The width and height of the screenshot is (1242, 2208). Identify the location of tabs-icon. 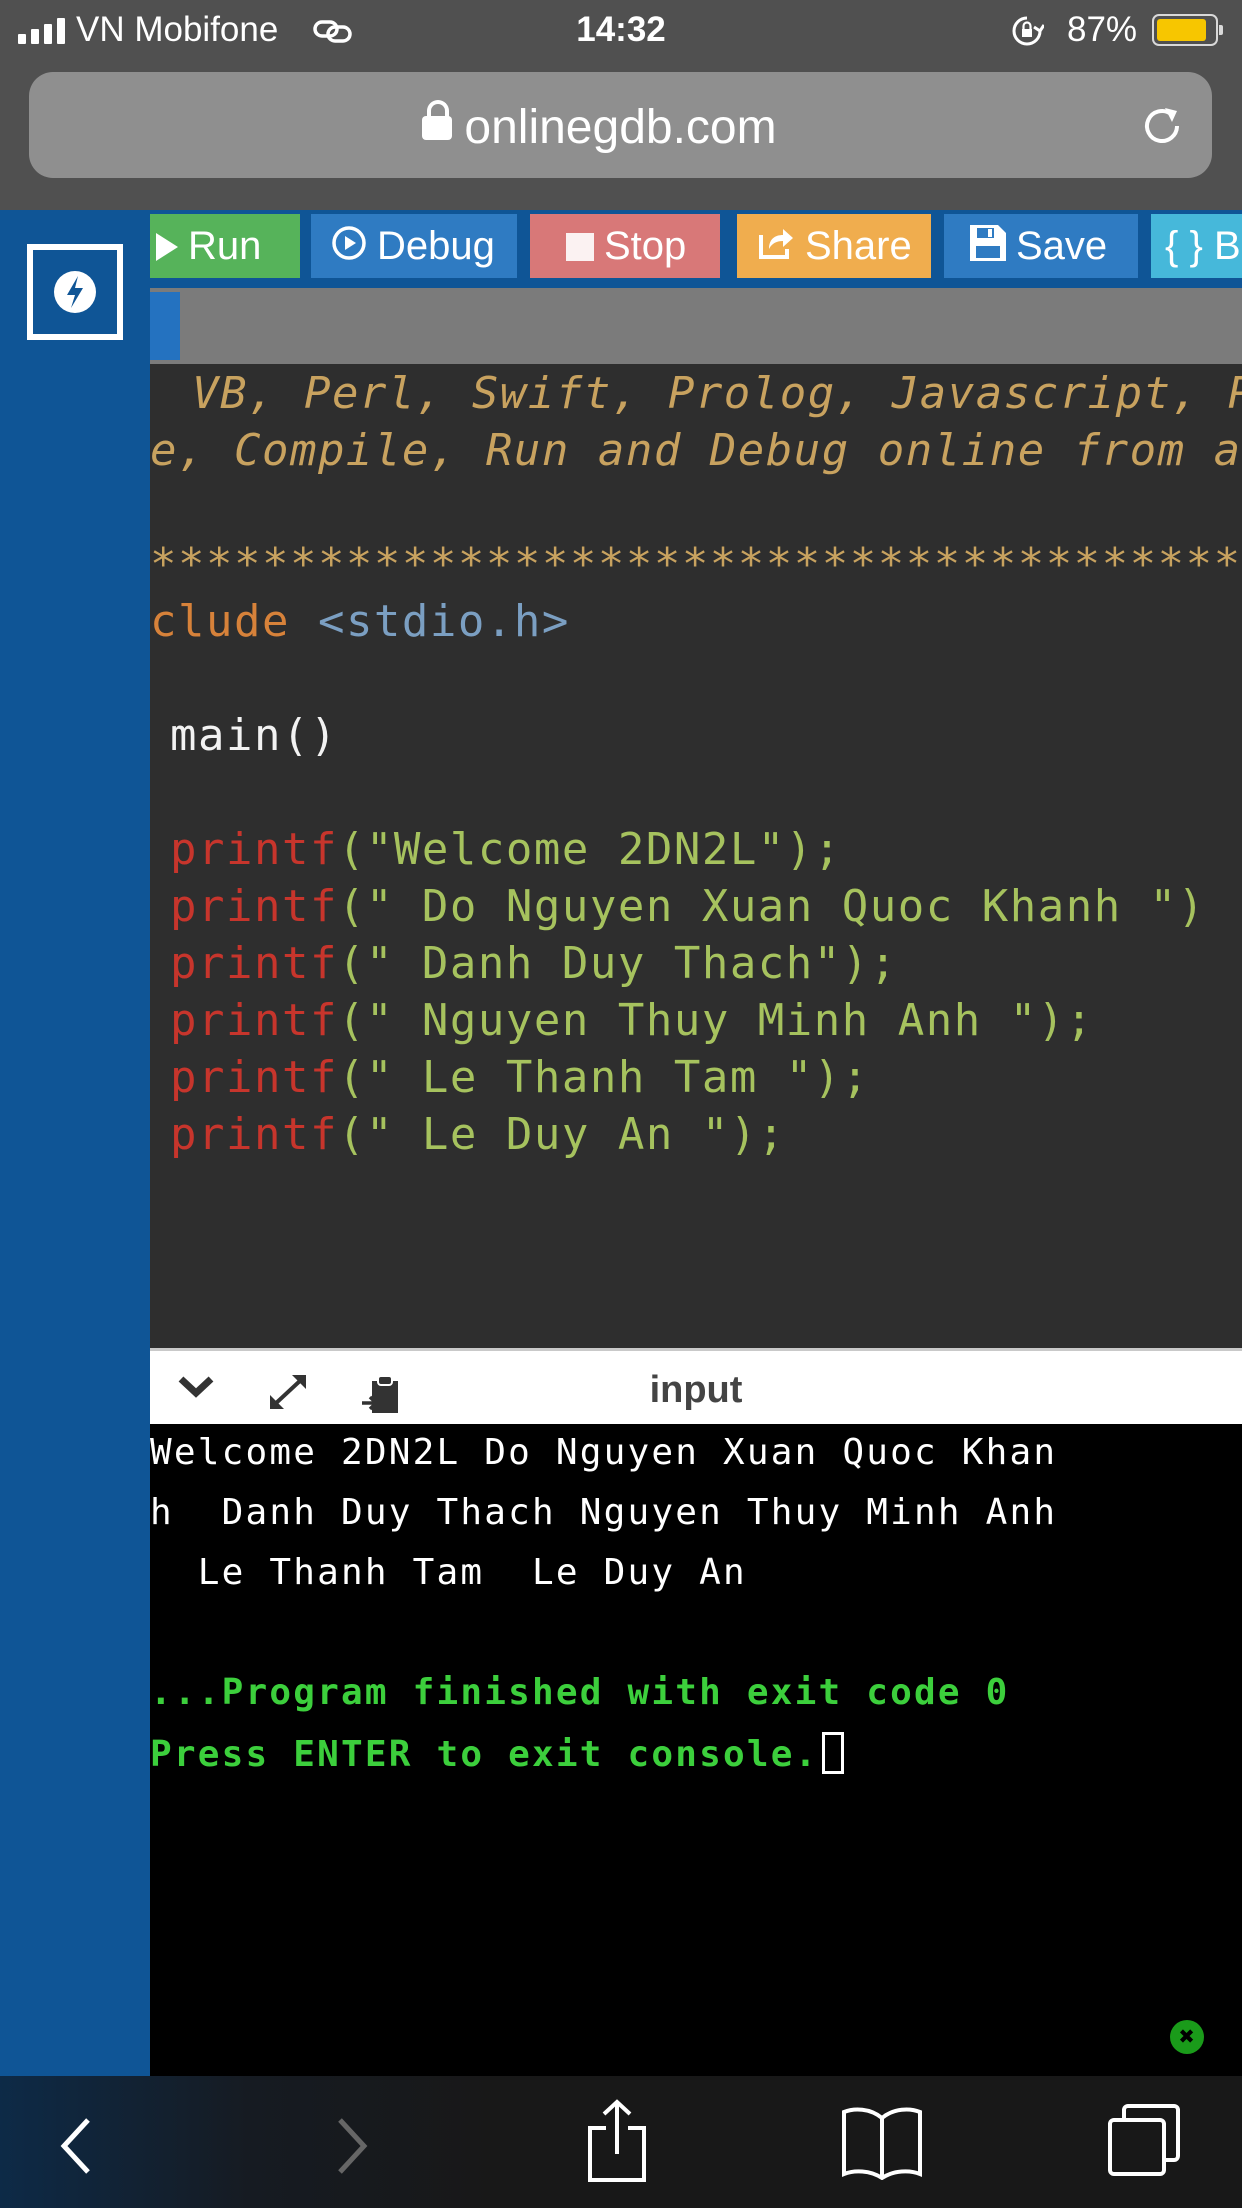
(1144, 2140).